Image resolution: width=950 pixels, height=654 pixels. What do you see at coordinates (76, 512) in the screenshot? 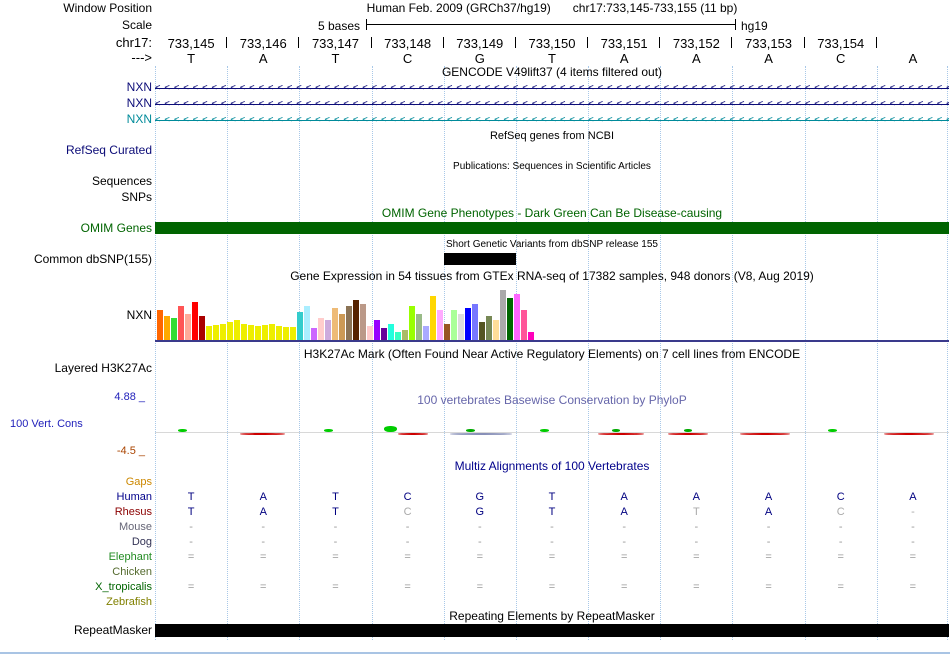
I see `multiz-species-label: Rhesus` at bounding box center [76, 512].